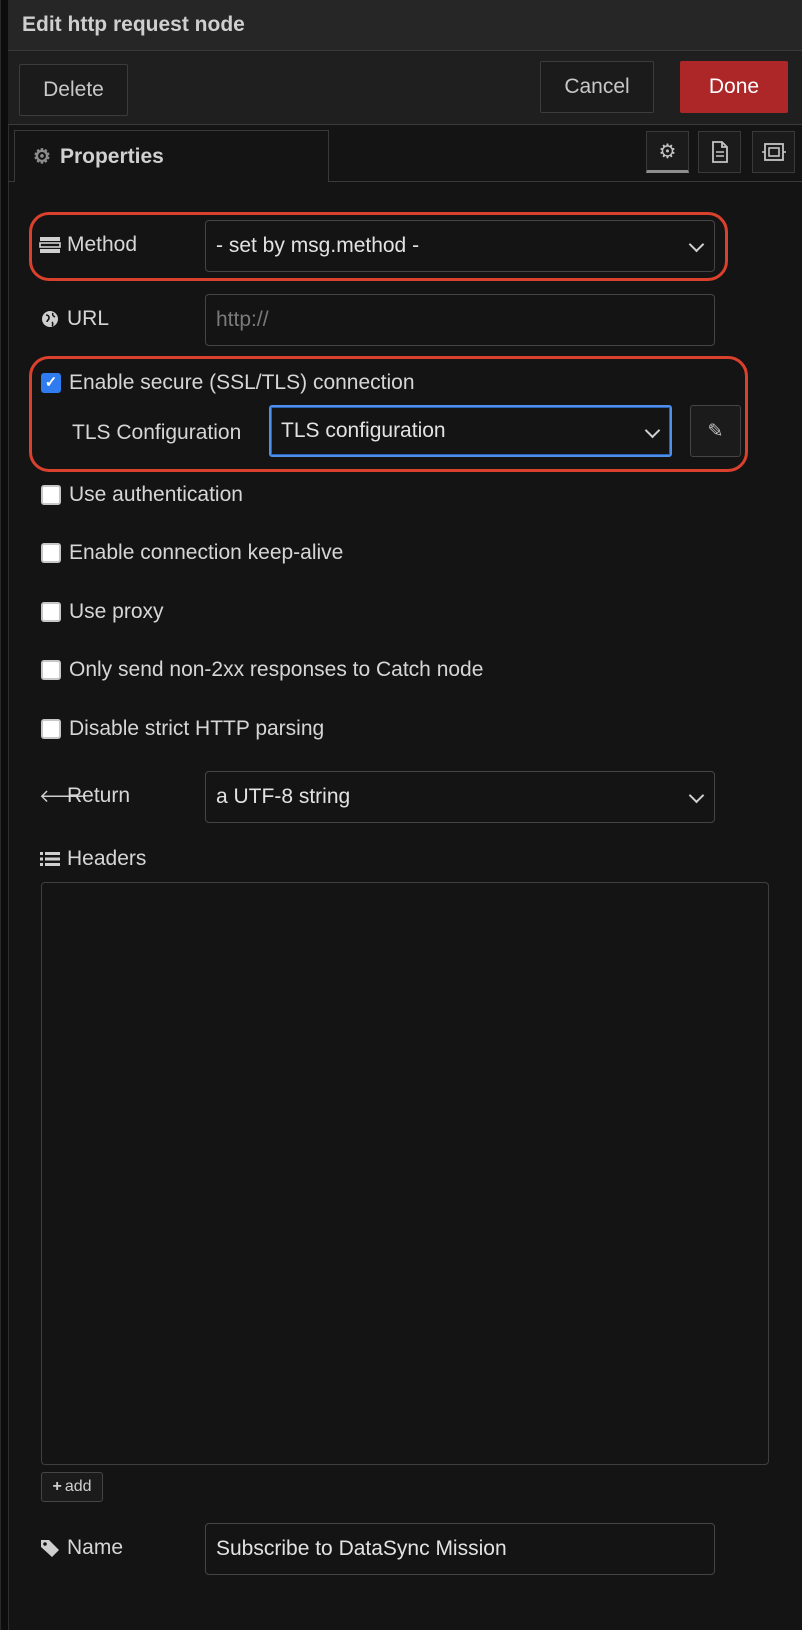  Describe the element at coordinates (57, 1486) in the screenshot. I see `plus-icon: +` at that location.